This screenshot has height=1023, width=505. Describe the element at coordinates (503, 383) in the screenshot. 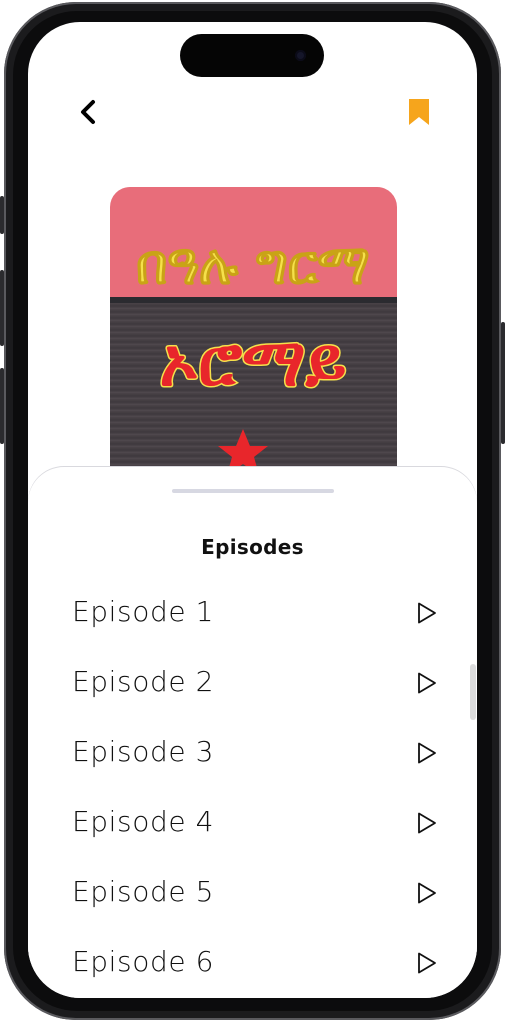

I see `power-button` at that location.